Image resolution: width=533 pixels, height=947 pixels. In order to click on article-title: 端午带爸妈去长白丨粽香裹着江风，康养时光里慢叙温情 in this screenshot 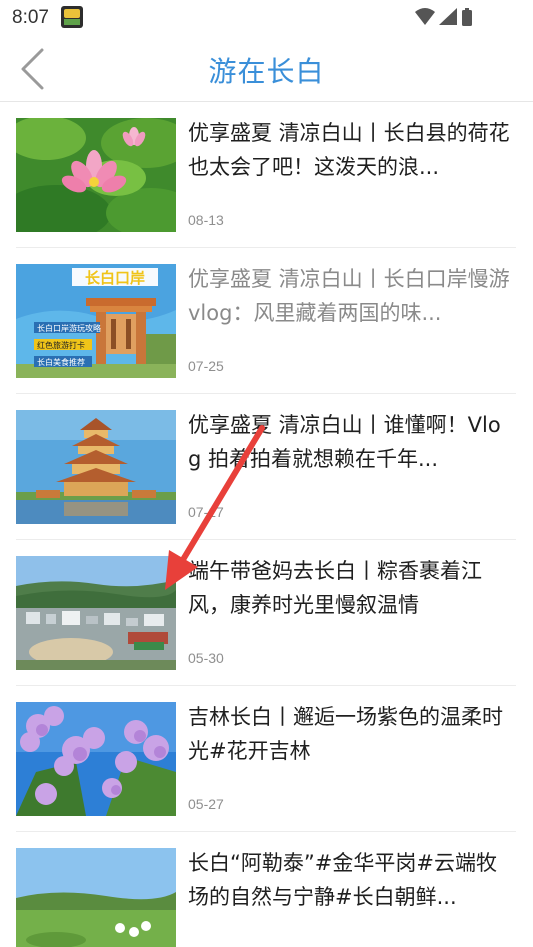, I will do `click(335, 588)`.